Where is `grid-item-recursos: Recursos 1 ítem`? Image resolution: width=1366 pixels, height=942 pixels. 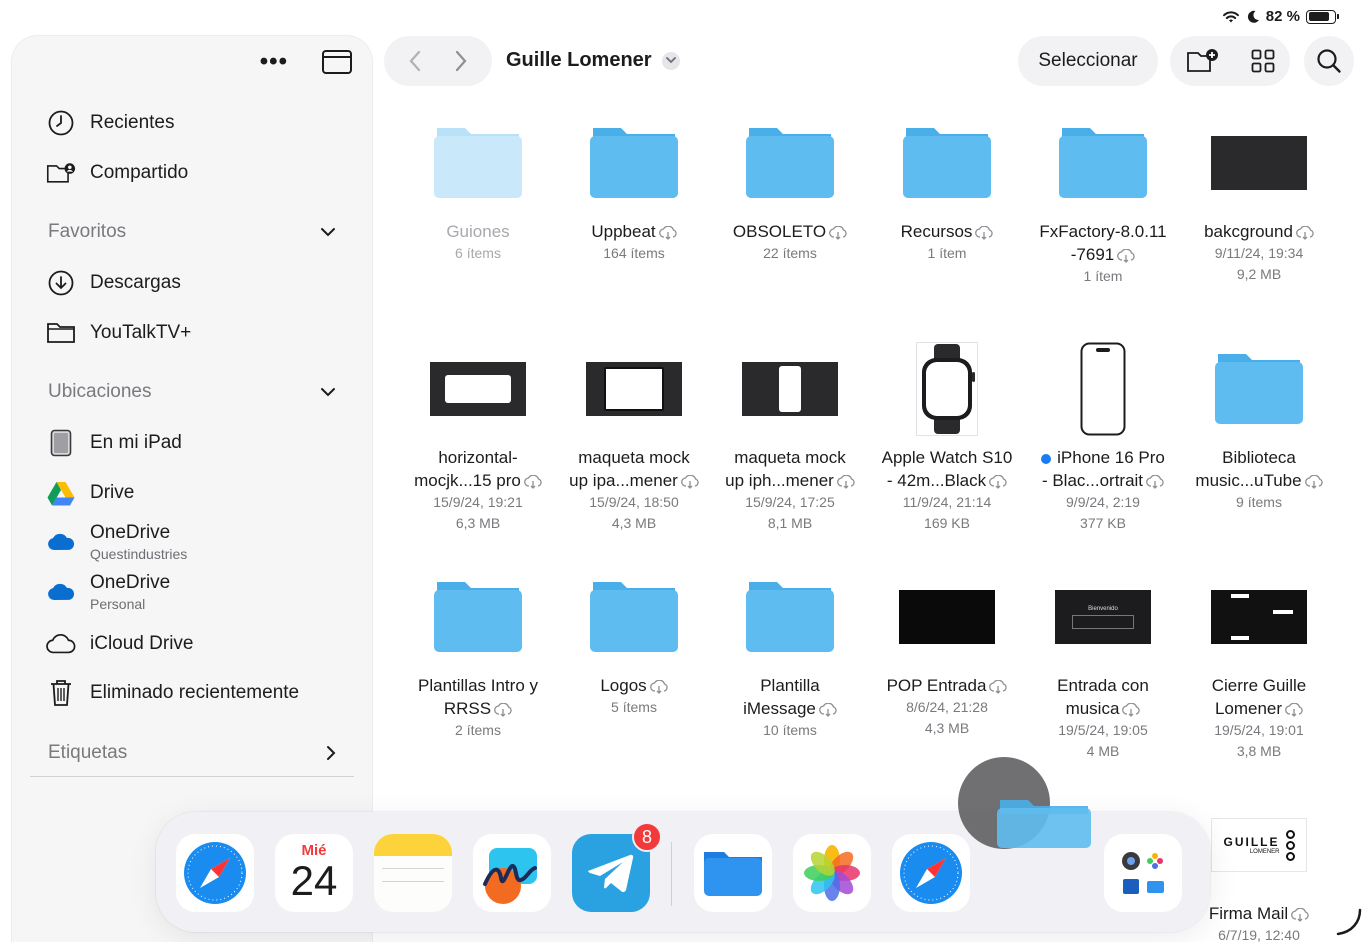
grid-item-recursos: Recursos 1 ítem is located at coordinates (947, 190).